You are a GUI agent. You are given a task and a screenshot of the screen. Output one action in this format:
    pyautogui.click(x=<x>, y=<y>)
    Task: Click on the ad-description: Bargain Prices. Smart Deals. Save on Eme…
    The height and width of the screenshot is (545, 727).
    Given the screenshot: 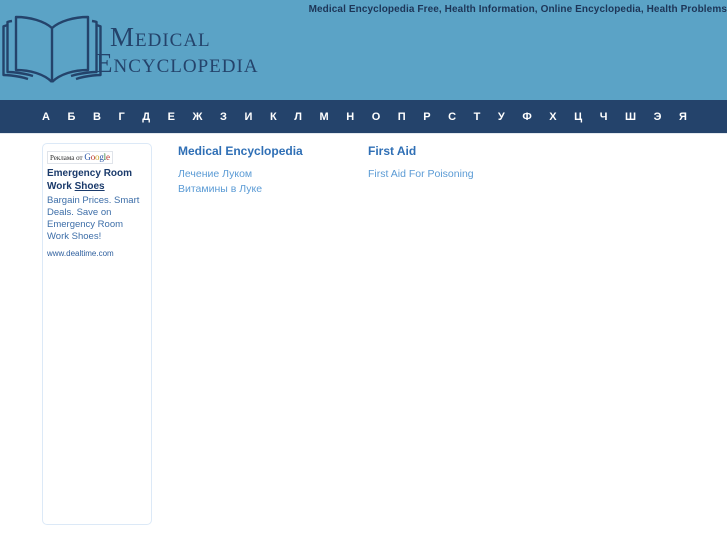 What is the action you would take?
    pyautogui.click(x=93, y=219)
    